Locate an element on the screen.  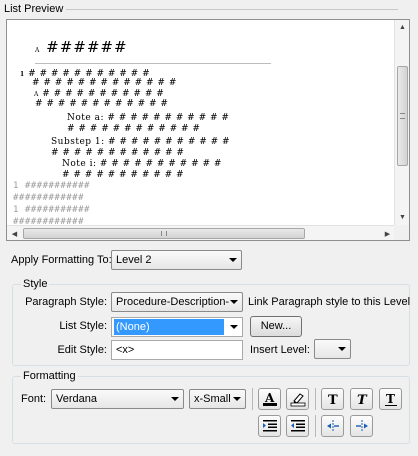
font-dropdown: Verdana is located at coordinates (117, 399).